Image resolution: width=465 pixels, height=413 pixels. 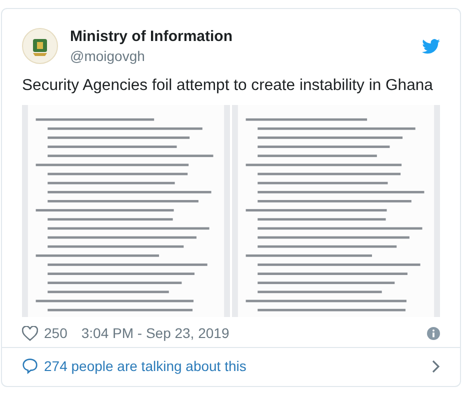 I want to click on author-name: Ministry of Information, so click(x=240, y=37).